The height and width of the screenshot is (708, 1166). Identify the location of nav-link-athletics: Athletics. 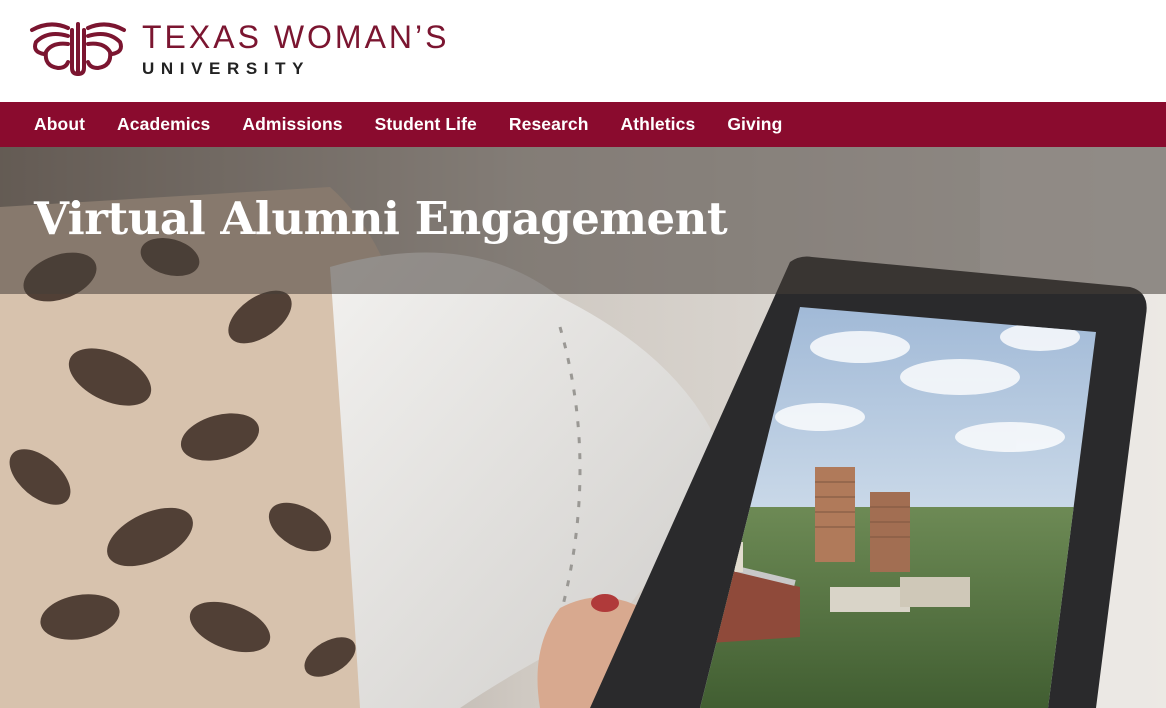
(658, 124).